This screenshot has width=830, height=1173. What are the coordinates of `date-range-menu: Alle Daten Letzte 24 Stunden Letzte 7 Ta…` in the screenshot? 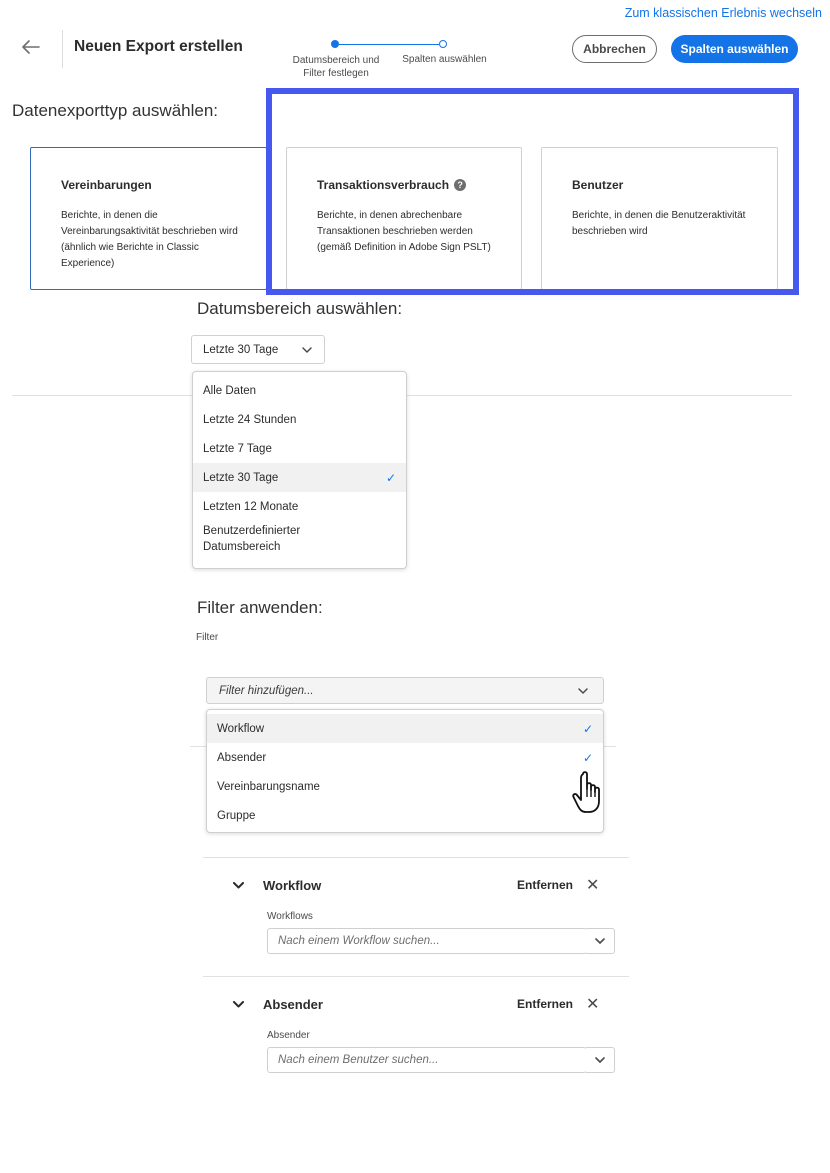 It's located at (299, 470).